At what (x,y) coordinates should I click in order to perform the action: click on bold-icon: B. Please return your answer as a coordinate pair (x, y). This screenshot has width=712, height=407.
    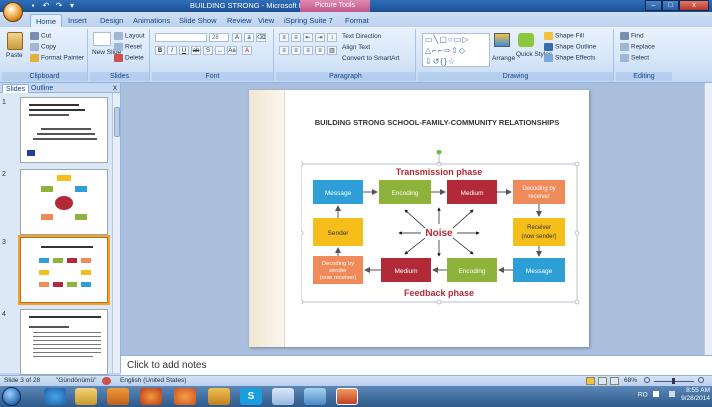
    Looking at the image, I should click on (160, 50).